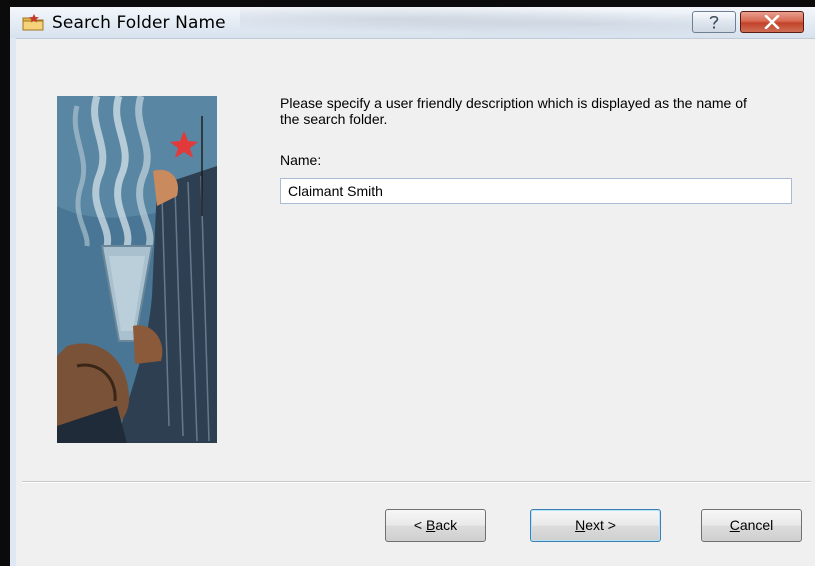  I want to click on window-title: Search Folder Name, so click(139, 23).